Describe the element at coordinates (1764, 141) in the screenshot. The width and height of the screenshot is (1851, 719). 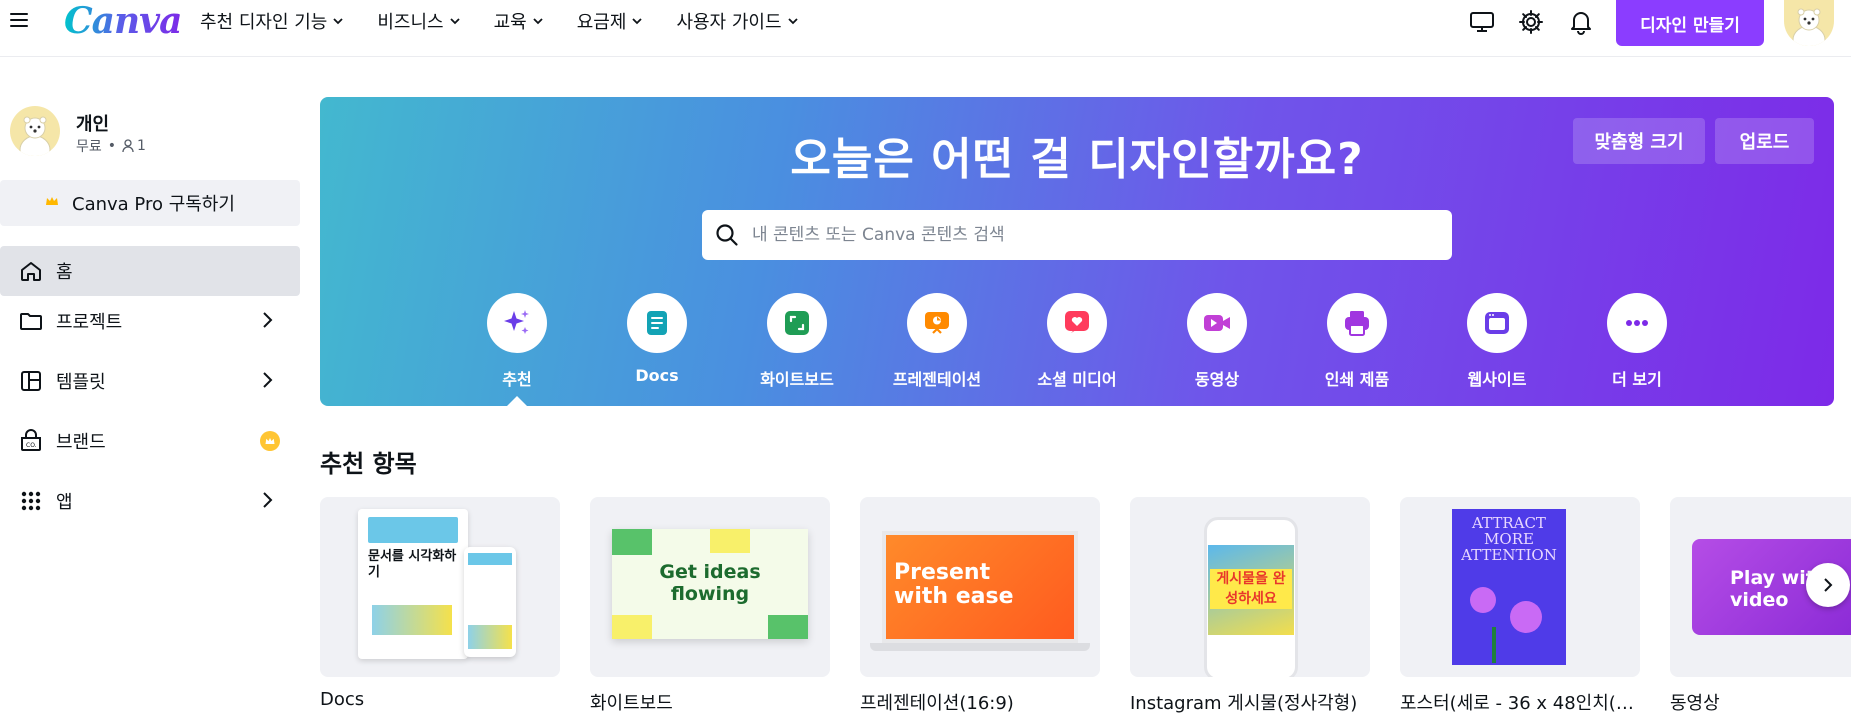
I see `upload-button: 업로드` at that location.